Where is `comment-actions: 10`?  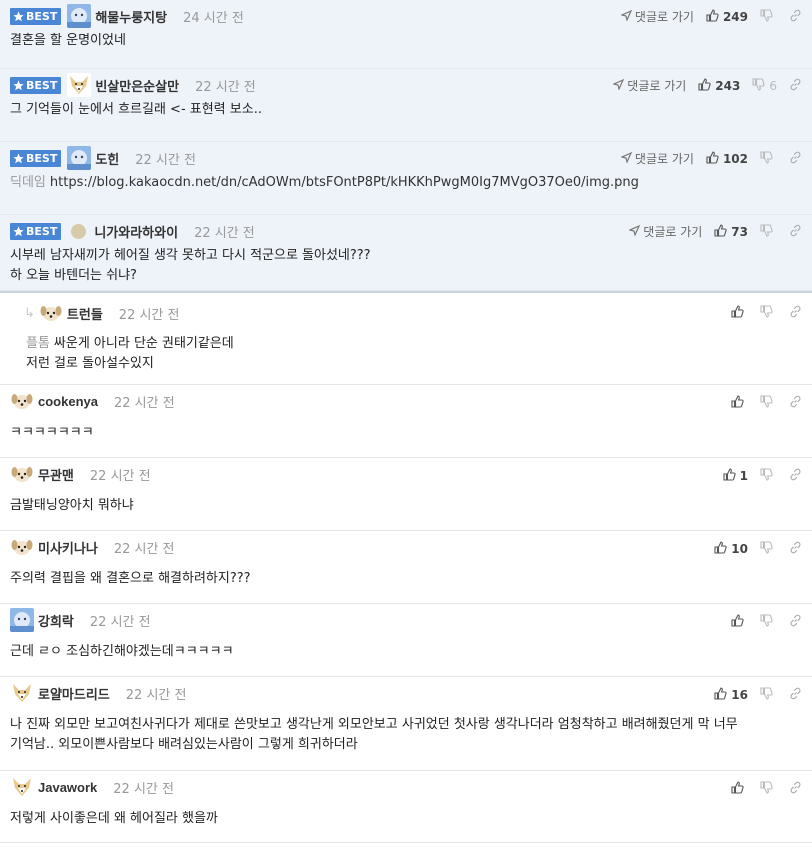
comment-actions: 10 is located at coordinates (758, 549).